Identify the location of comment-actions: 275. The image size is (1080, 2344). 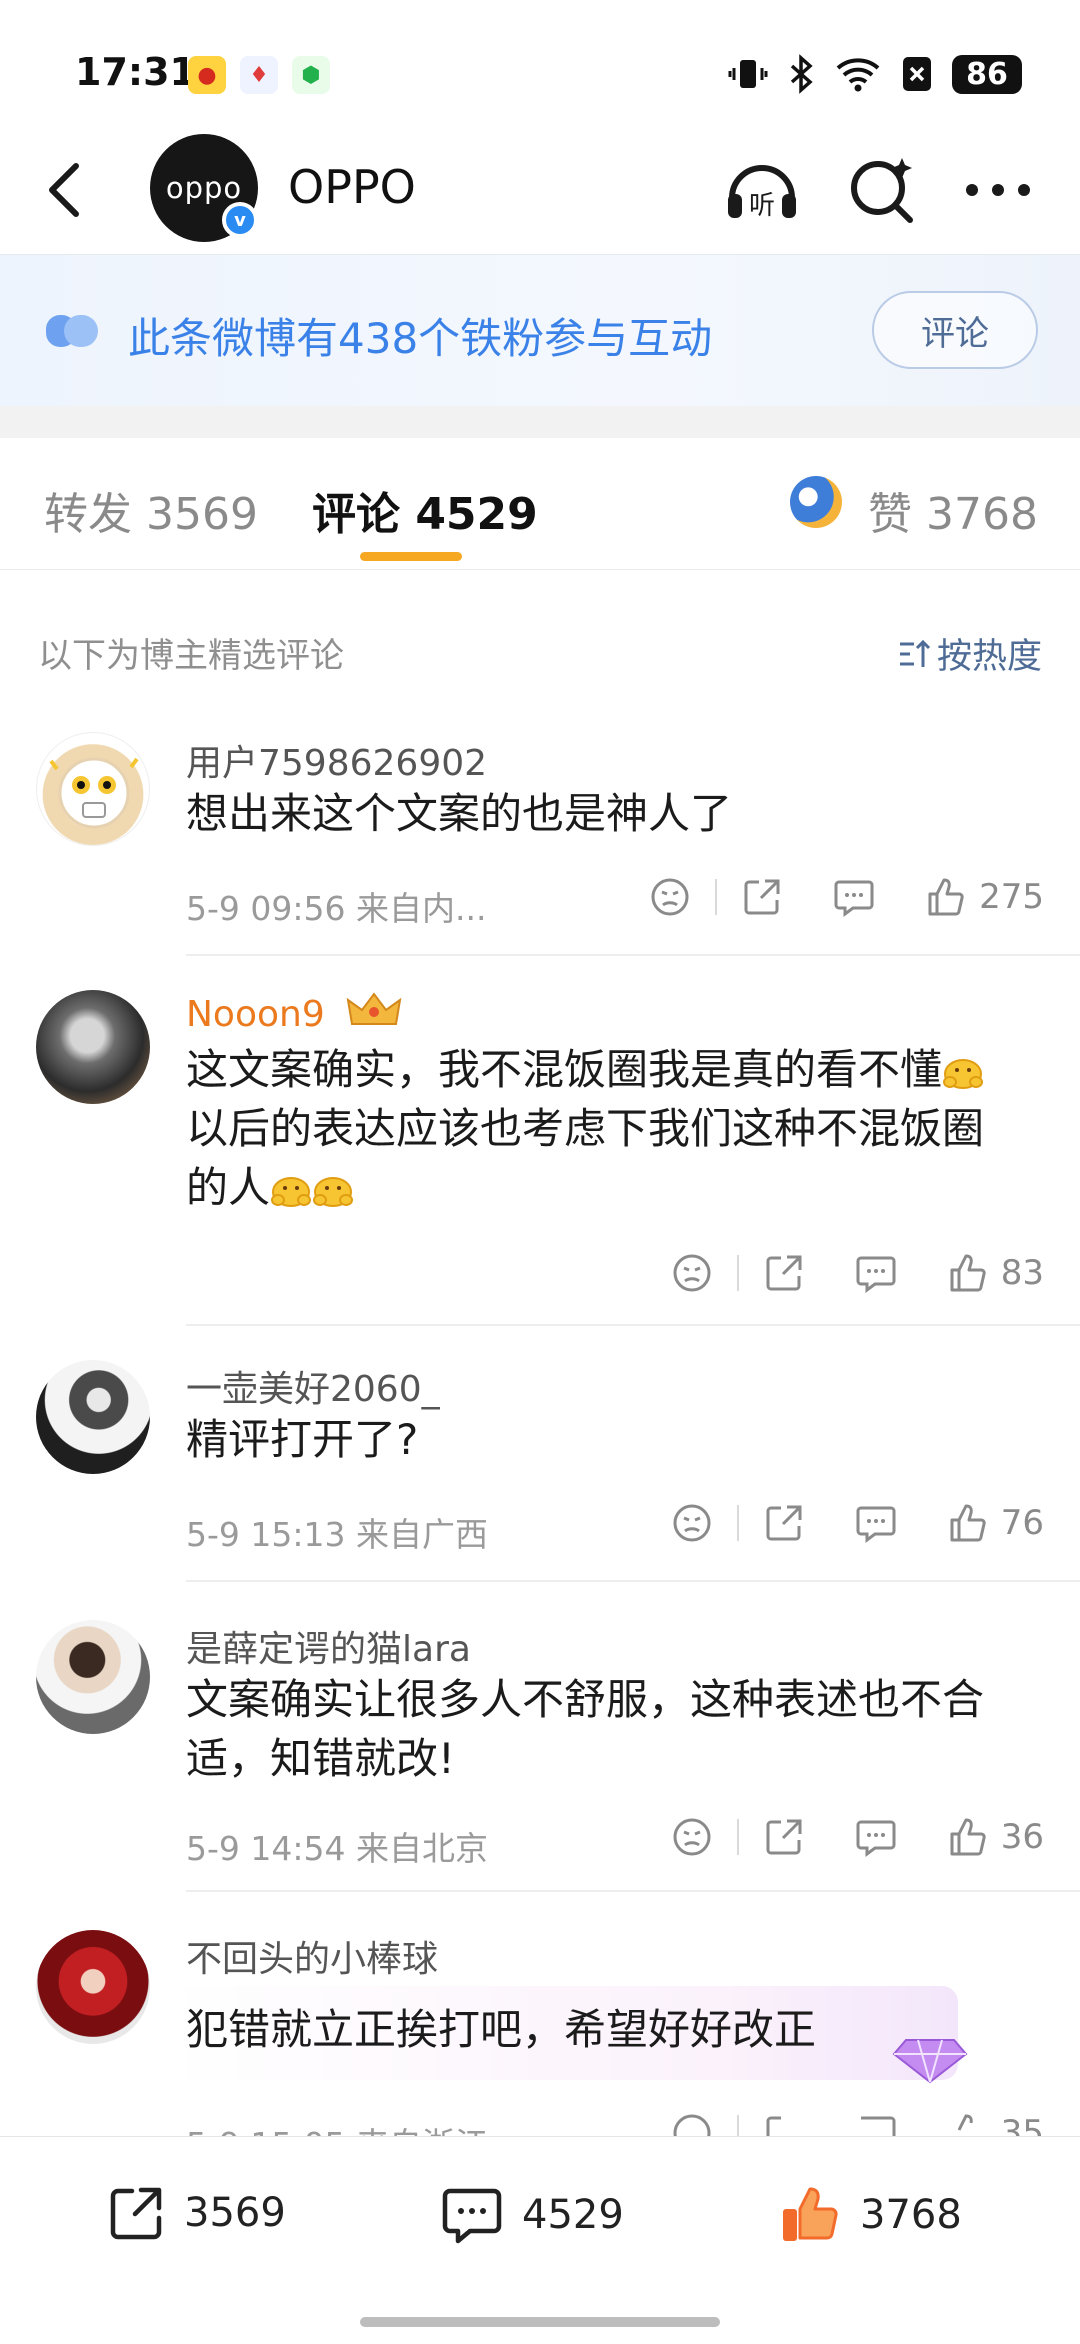
(846, 897).